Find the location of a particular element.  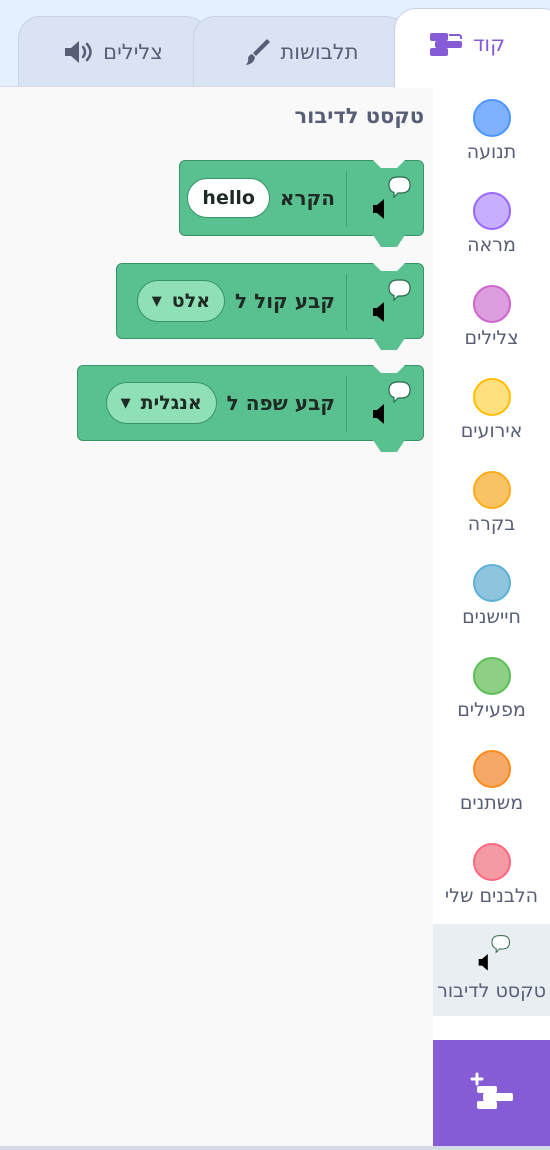

voice-dropdown: אלט ▼ is located at coordinates (181, 301).